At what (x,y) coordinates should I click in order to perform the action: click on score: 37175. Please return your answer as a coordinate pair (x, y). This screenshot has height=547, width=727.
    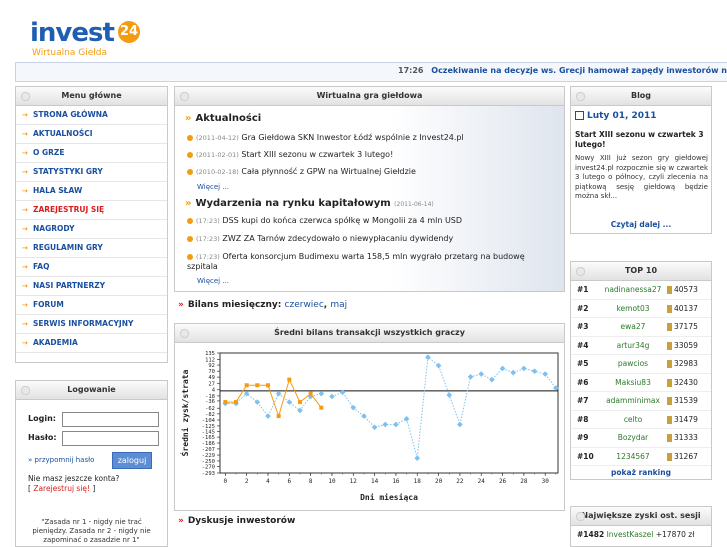
    Looking at the image, I should click on (689, 327).